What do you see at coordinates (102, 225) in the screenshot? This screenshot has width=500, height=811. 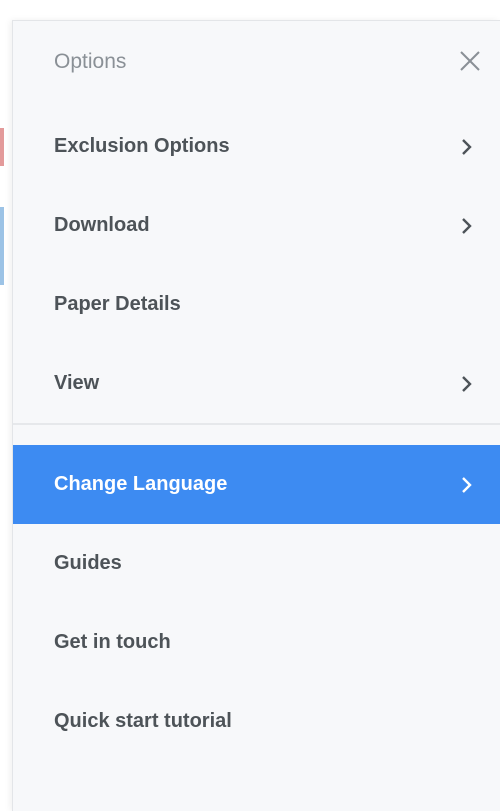 I see `menu-item-label: Download` at bounding box center [102, 225].